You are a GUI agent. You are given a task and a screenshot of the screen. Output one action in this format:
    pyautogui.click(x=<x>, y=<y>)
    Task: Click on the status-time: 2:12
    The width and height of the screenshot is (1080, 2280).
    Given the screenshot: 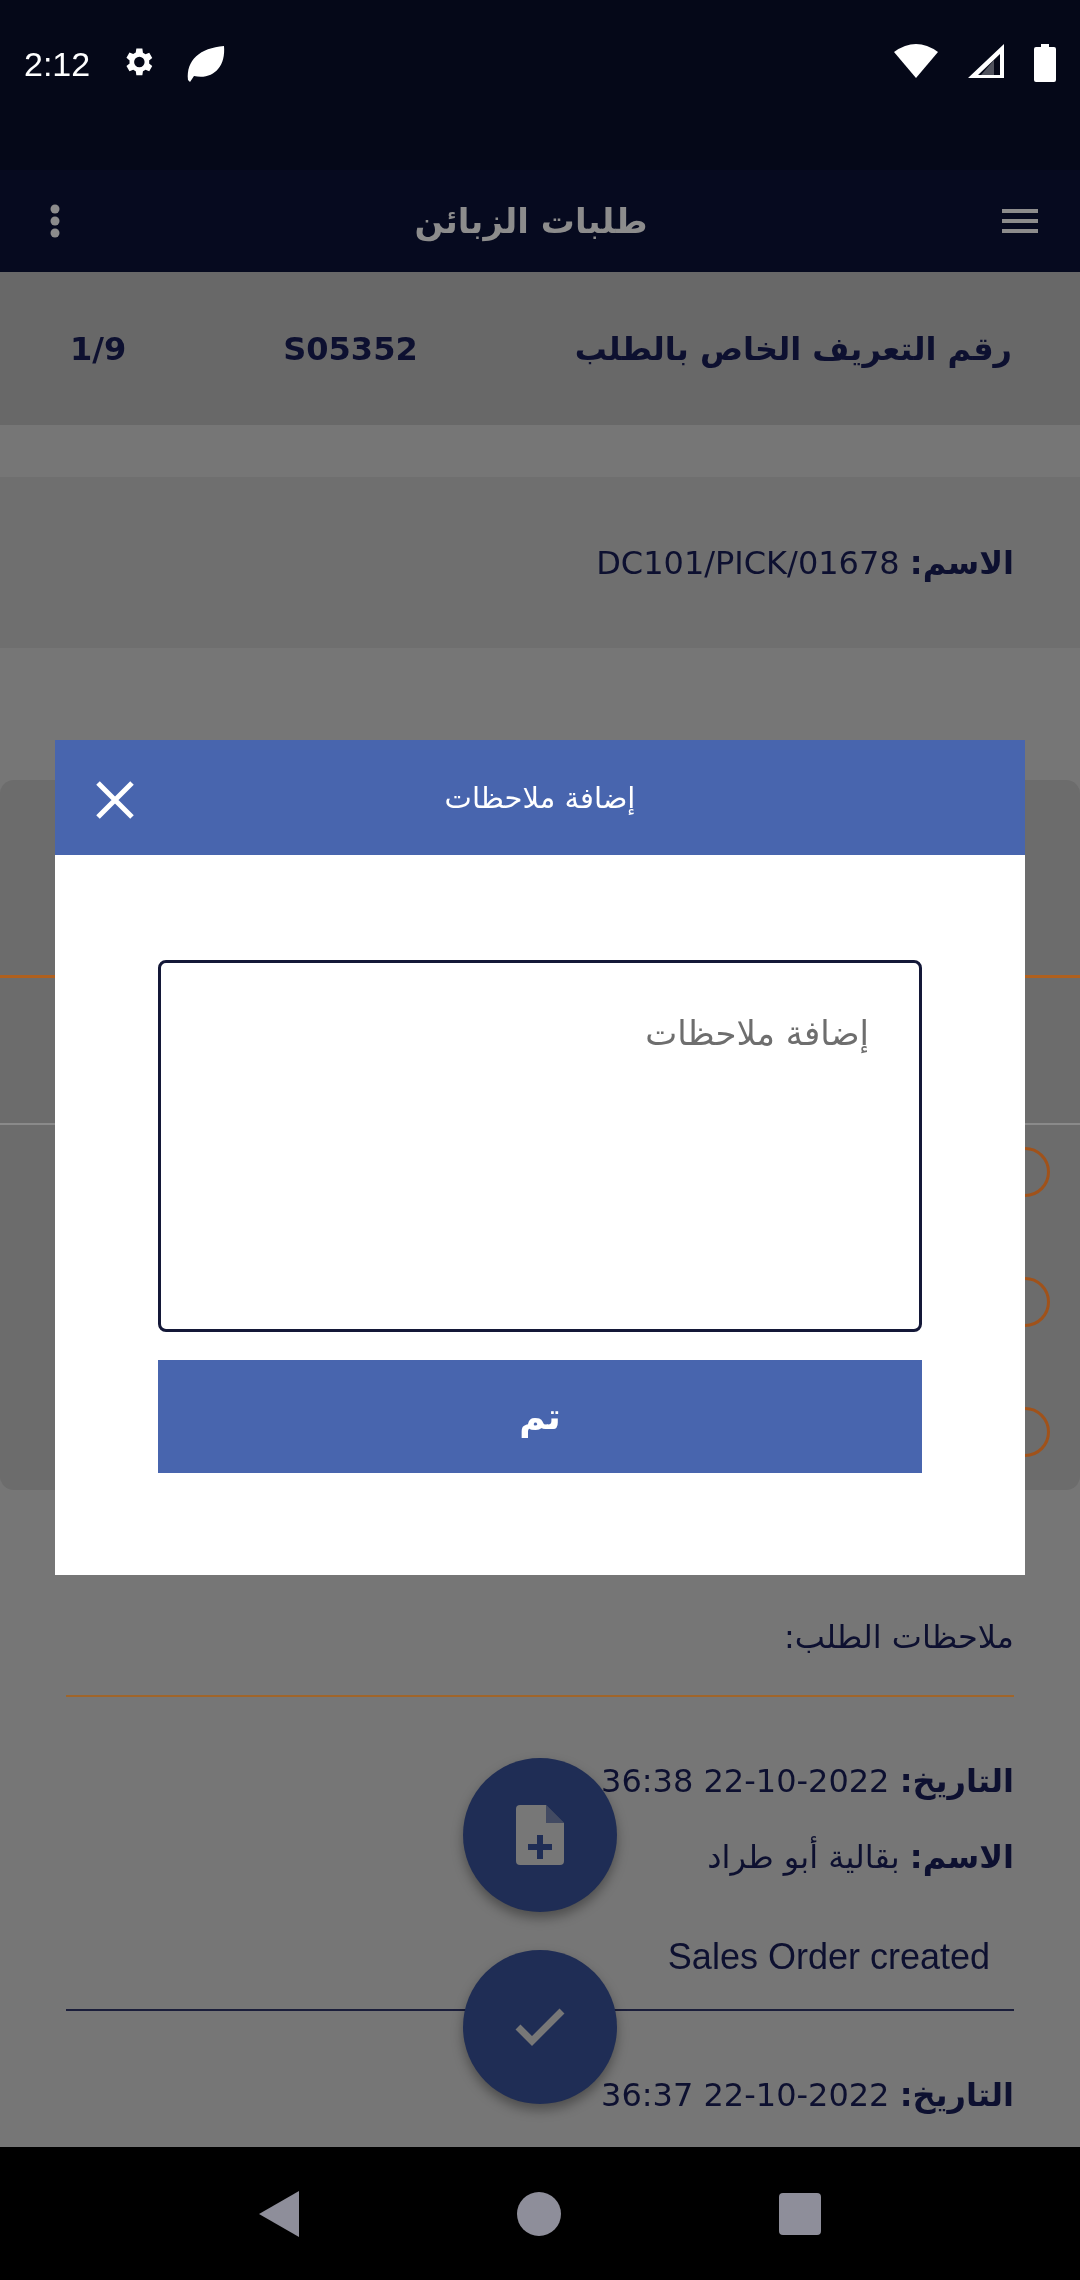 What is the action you would take?
    pyautogui.click(x=57, y=64)
    